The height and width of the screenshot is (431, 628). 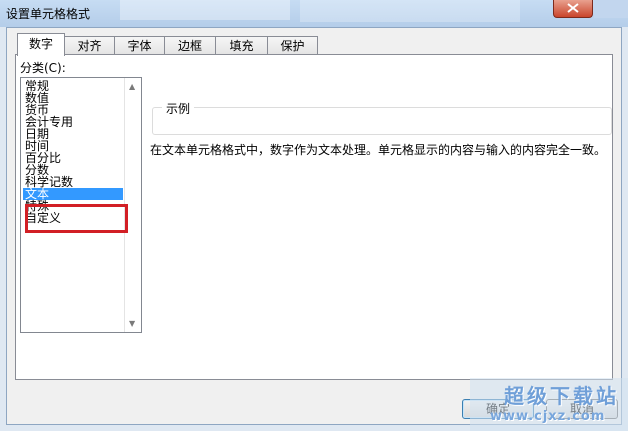 What do you see at coordinates (76, 218) in the screenshot?
I see `highlight-annotation-box` at bounding box center [76, 218].